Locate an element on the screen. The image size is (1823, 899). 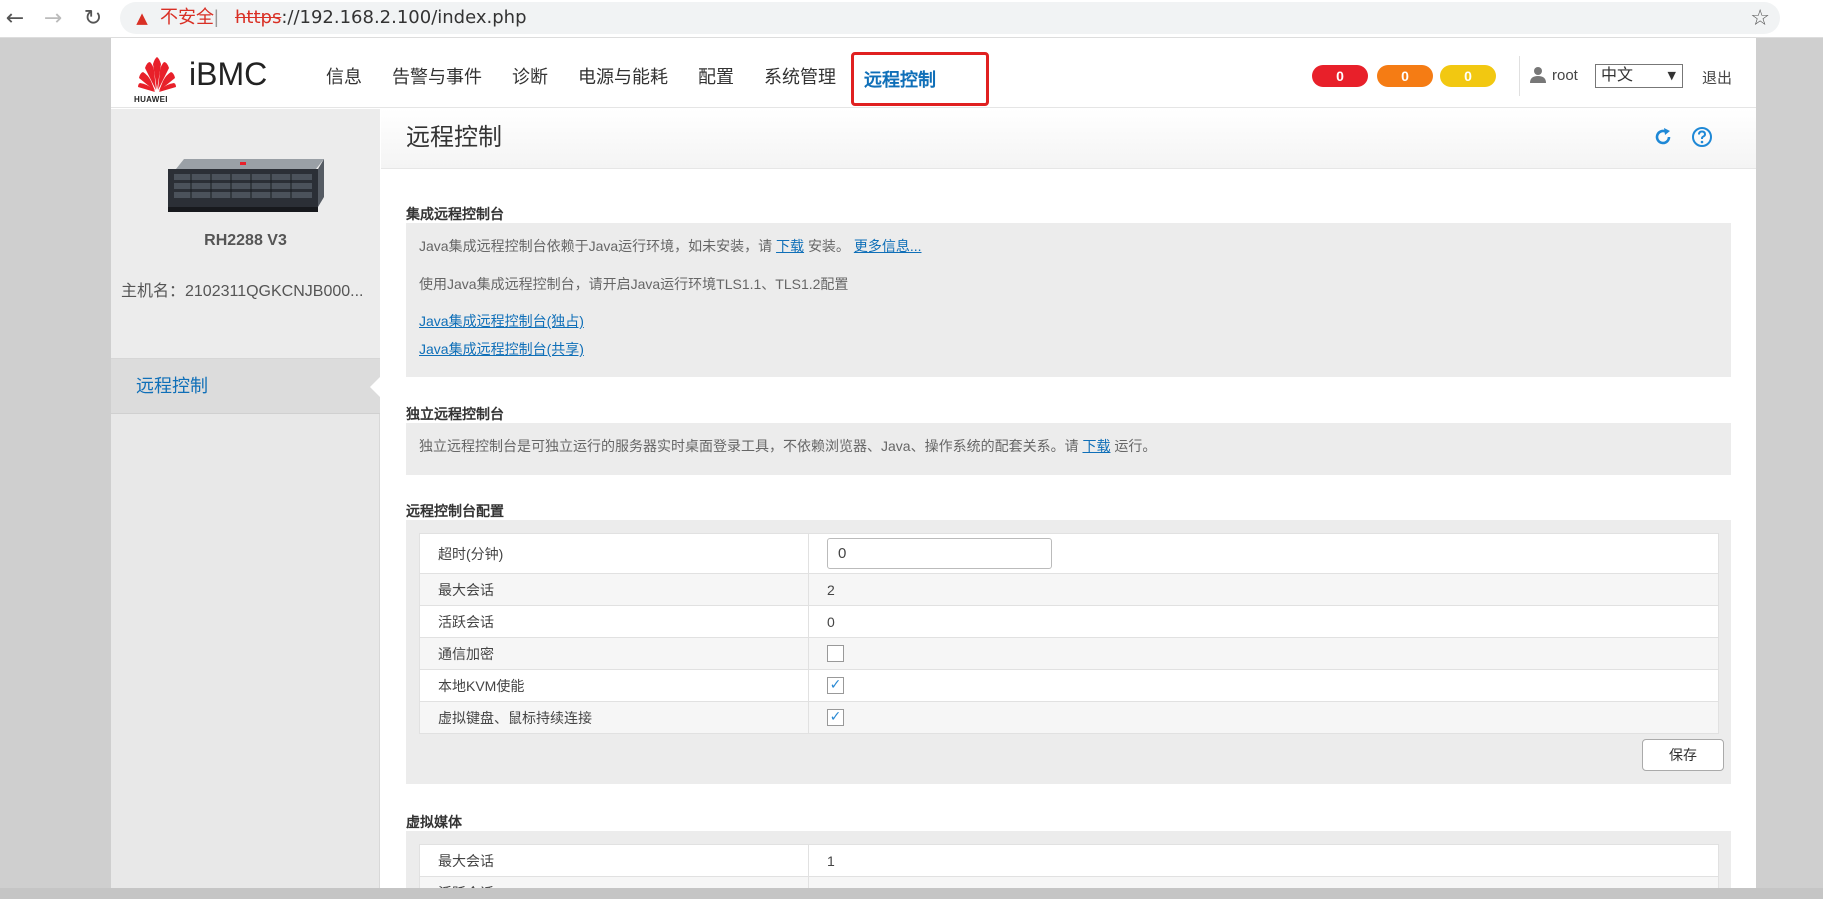
nav-system-management: 系统管理 is located at coordinates (800, 73).